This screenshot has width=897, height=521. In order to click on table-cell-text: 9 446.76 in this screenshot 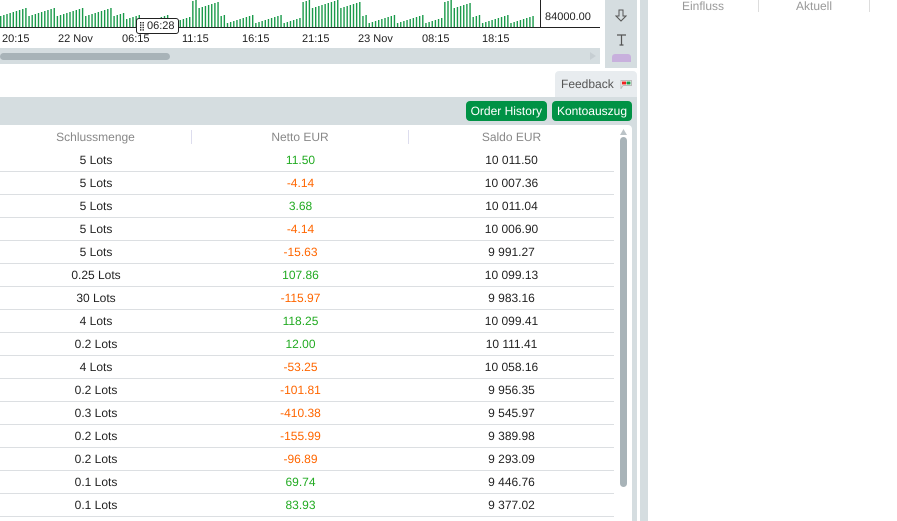, I will do `click(511, 482)`.